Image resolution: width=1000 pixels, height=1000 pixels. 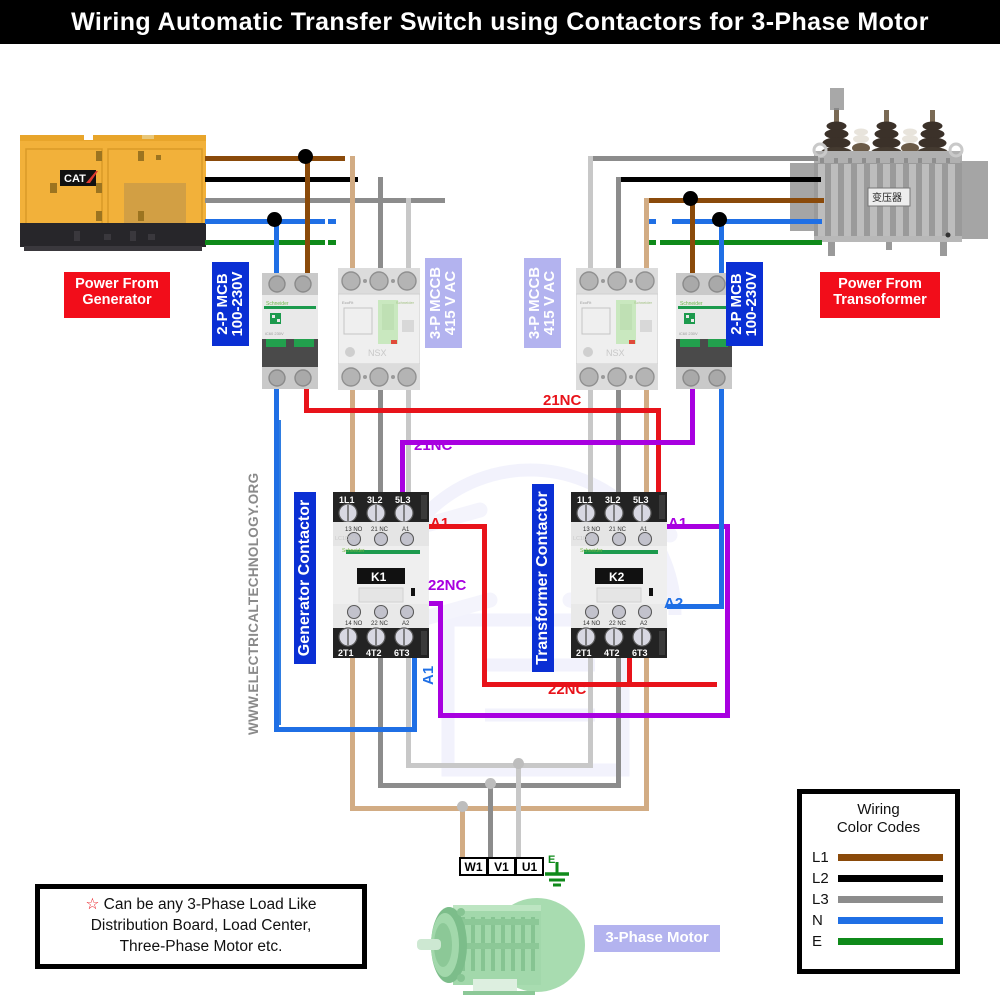 What do you see at coordinates (408, 445) in the screenshot?
I see `wire-genmccb-out-L3` at bounding box center [408, 445].